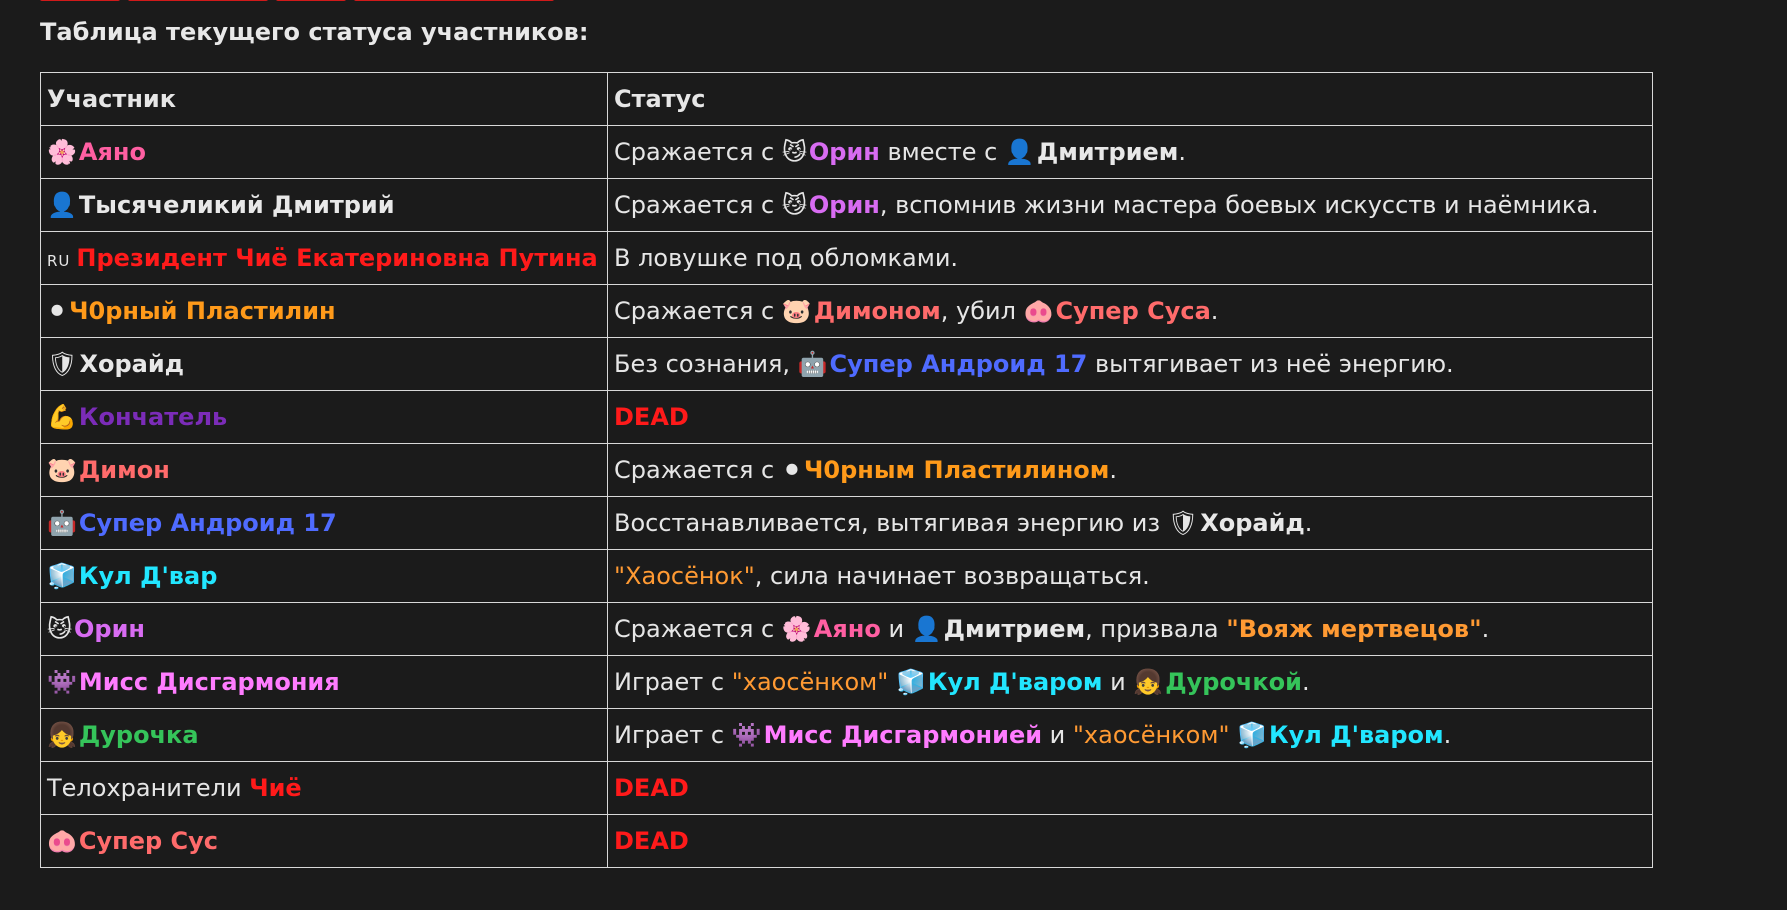  I want to click on text-segment: Телохранители, so click(148, 788).